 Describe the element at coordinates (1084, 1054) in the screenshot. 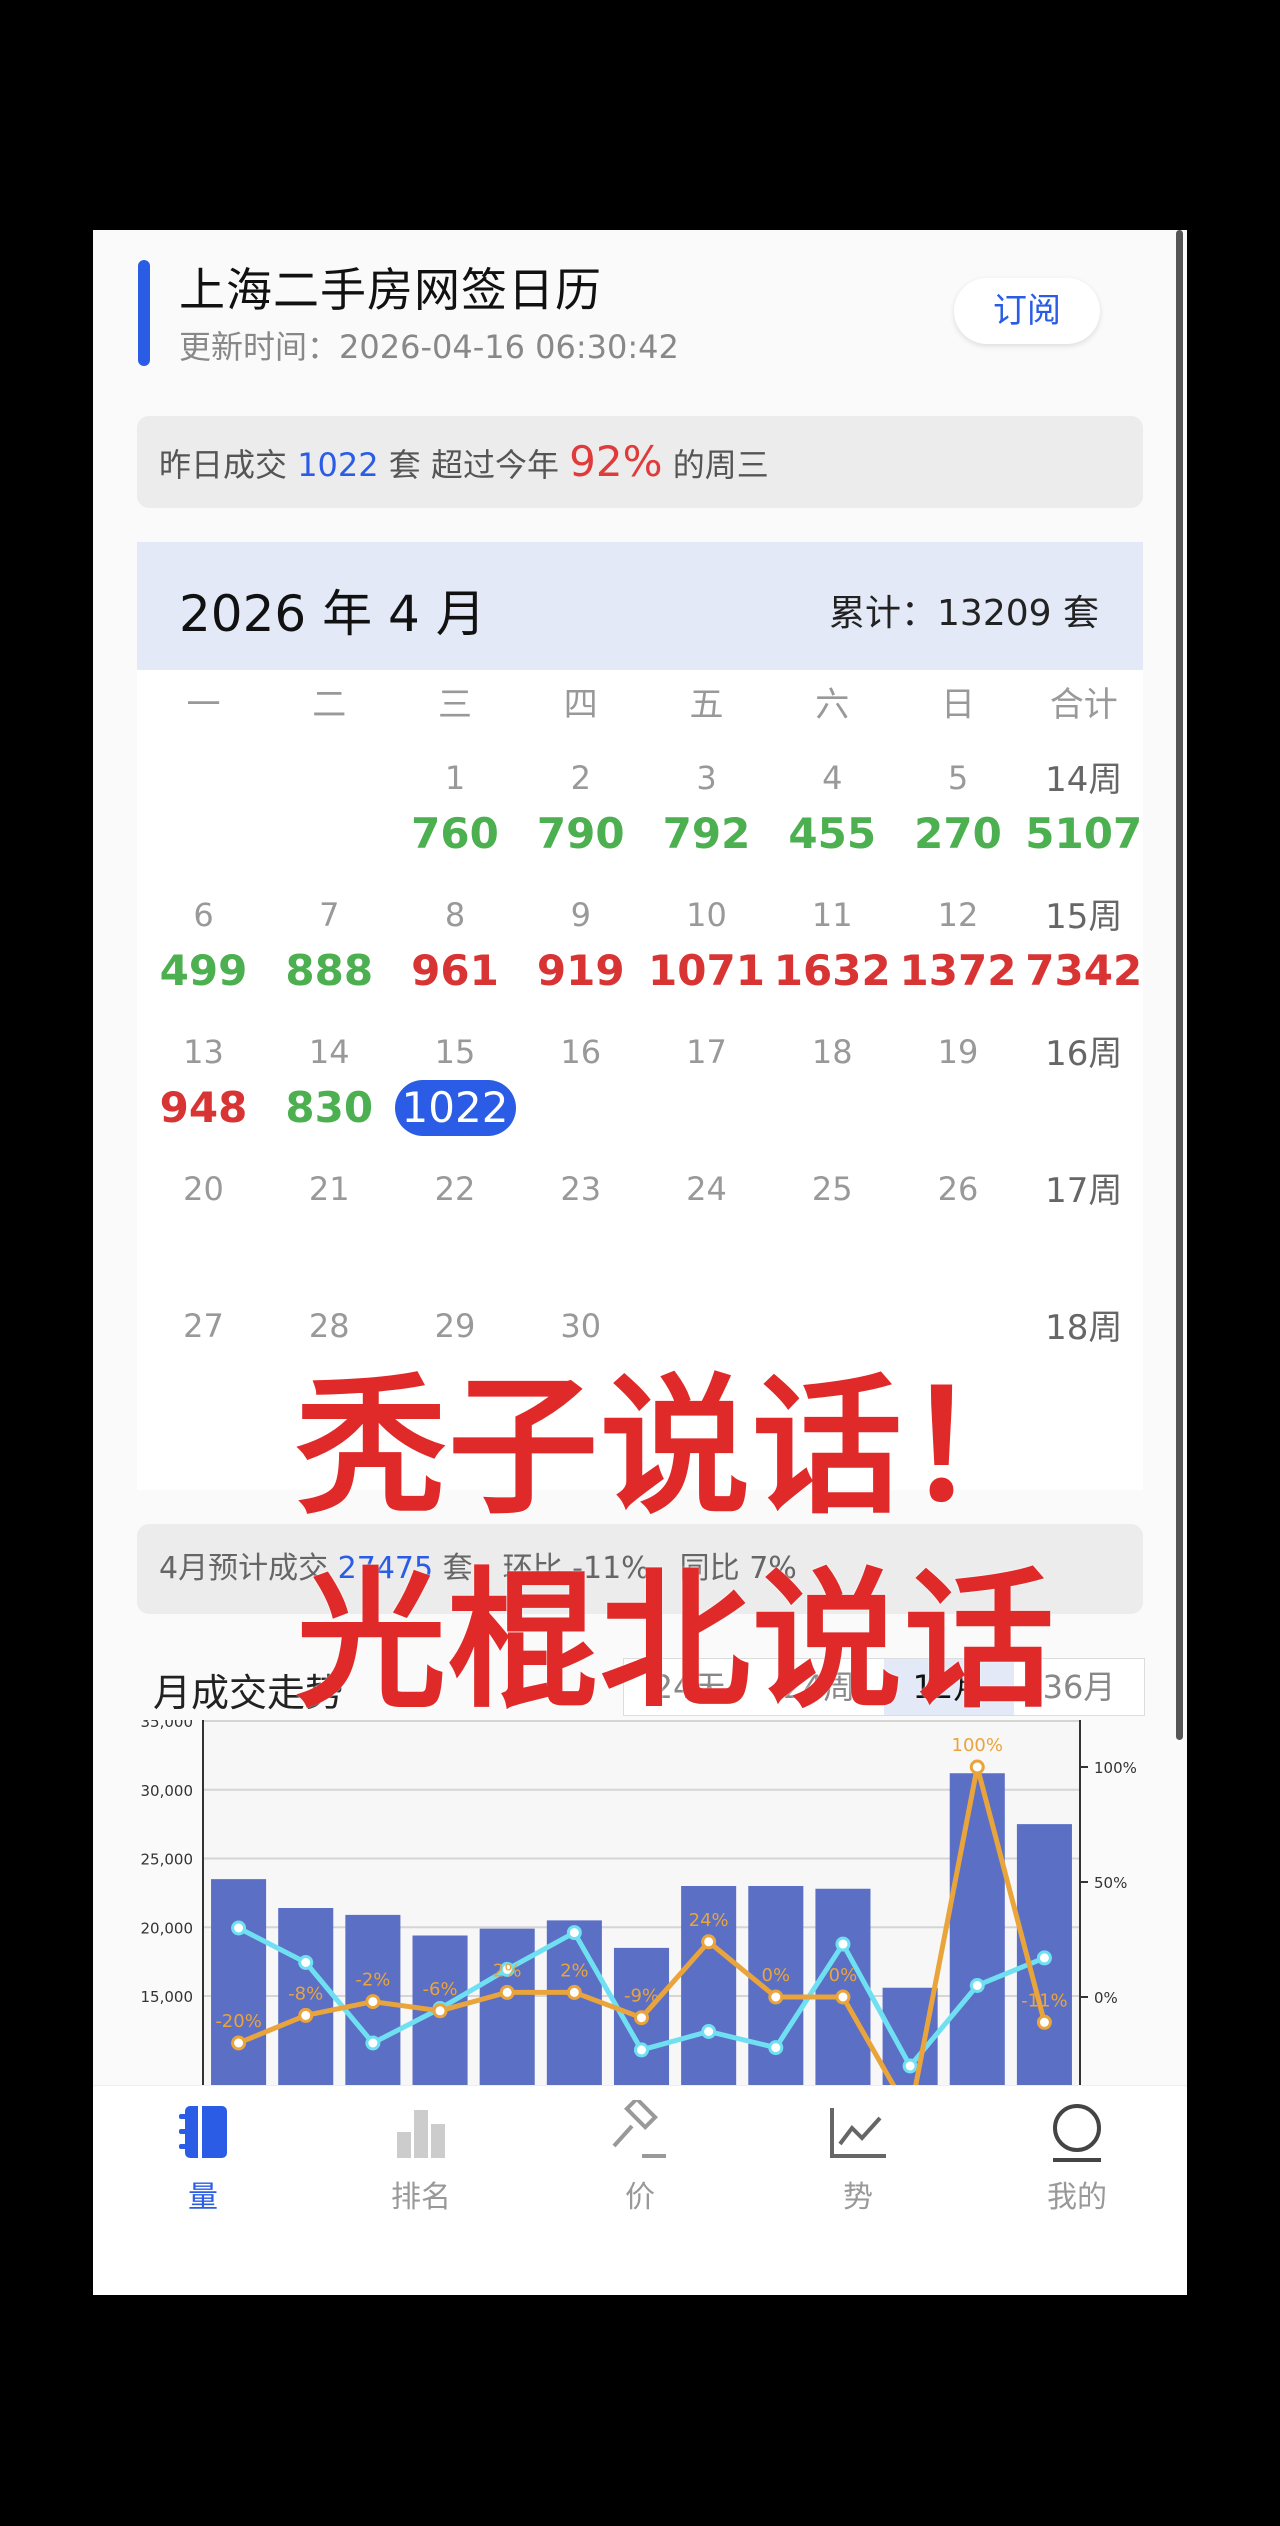

I see `week-label: 16周` at that location.